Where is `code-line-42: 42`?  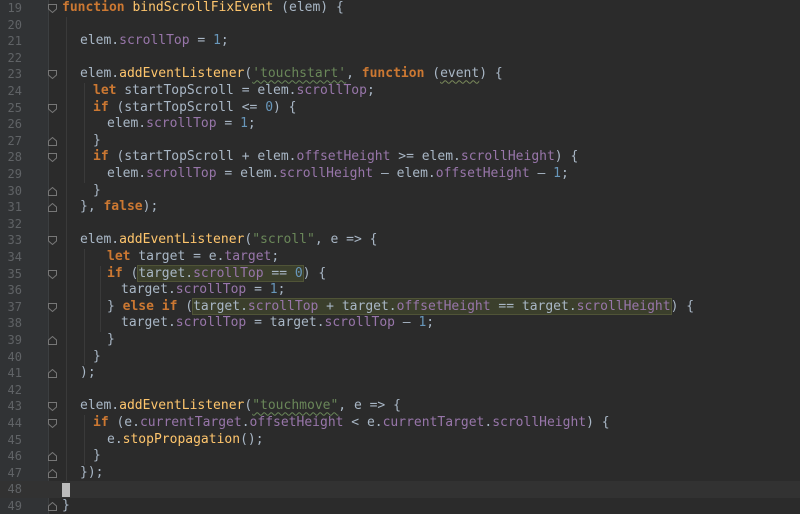
code-line-42: 42 is located at coordinates (400, 390).